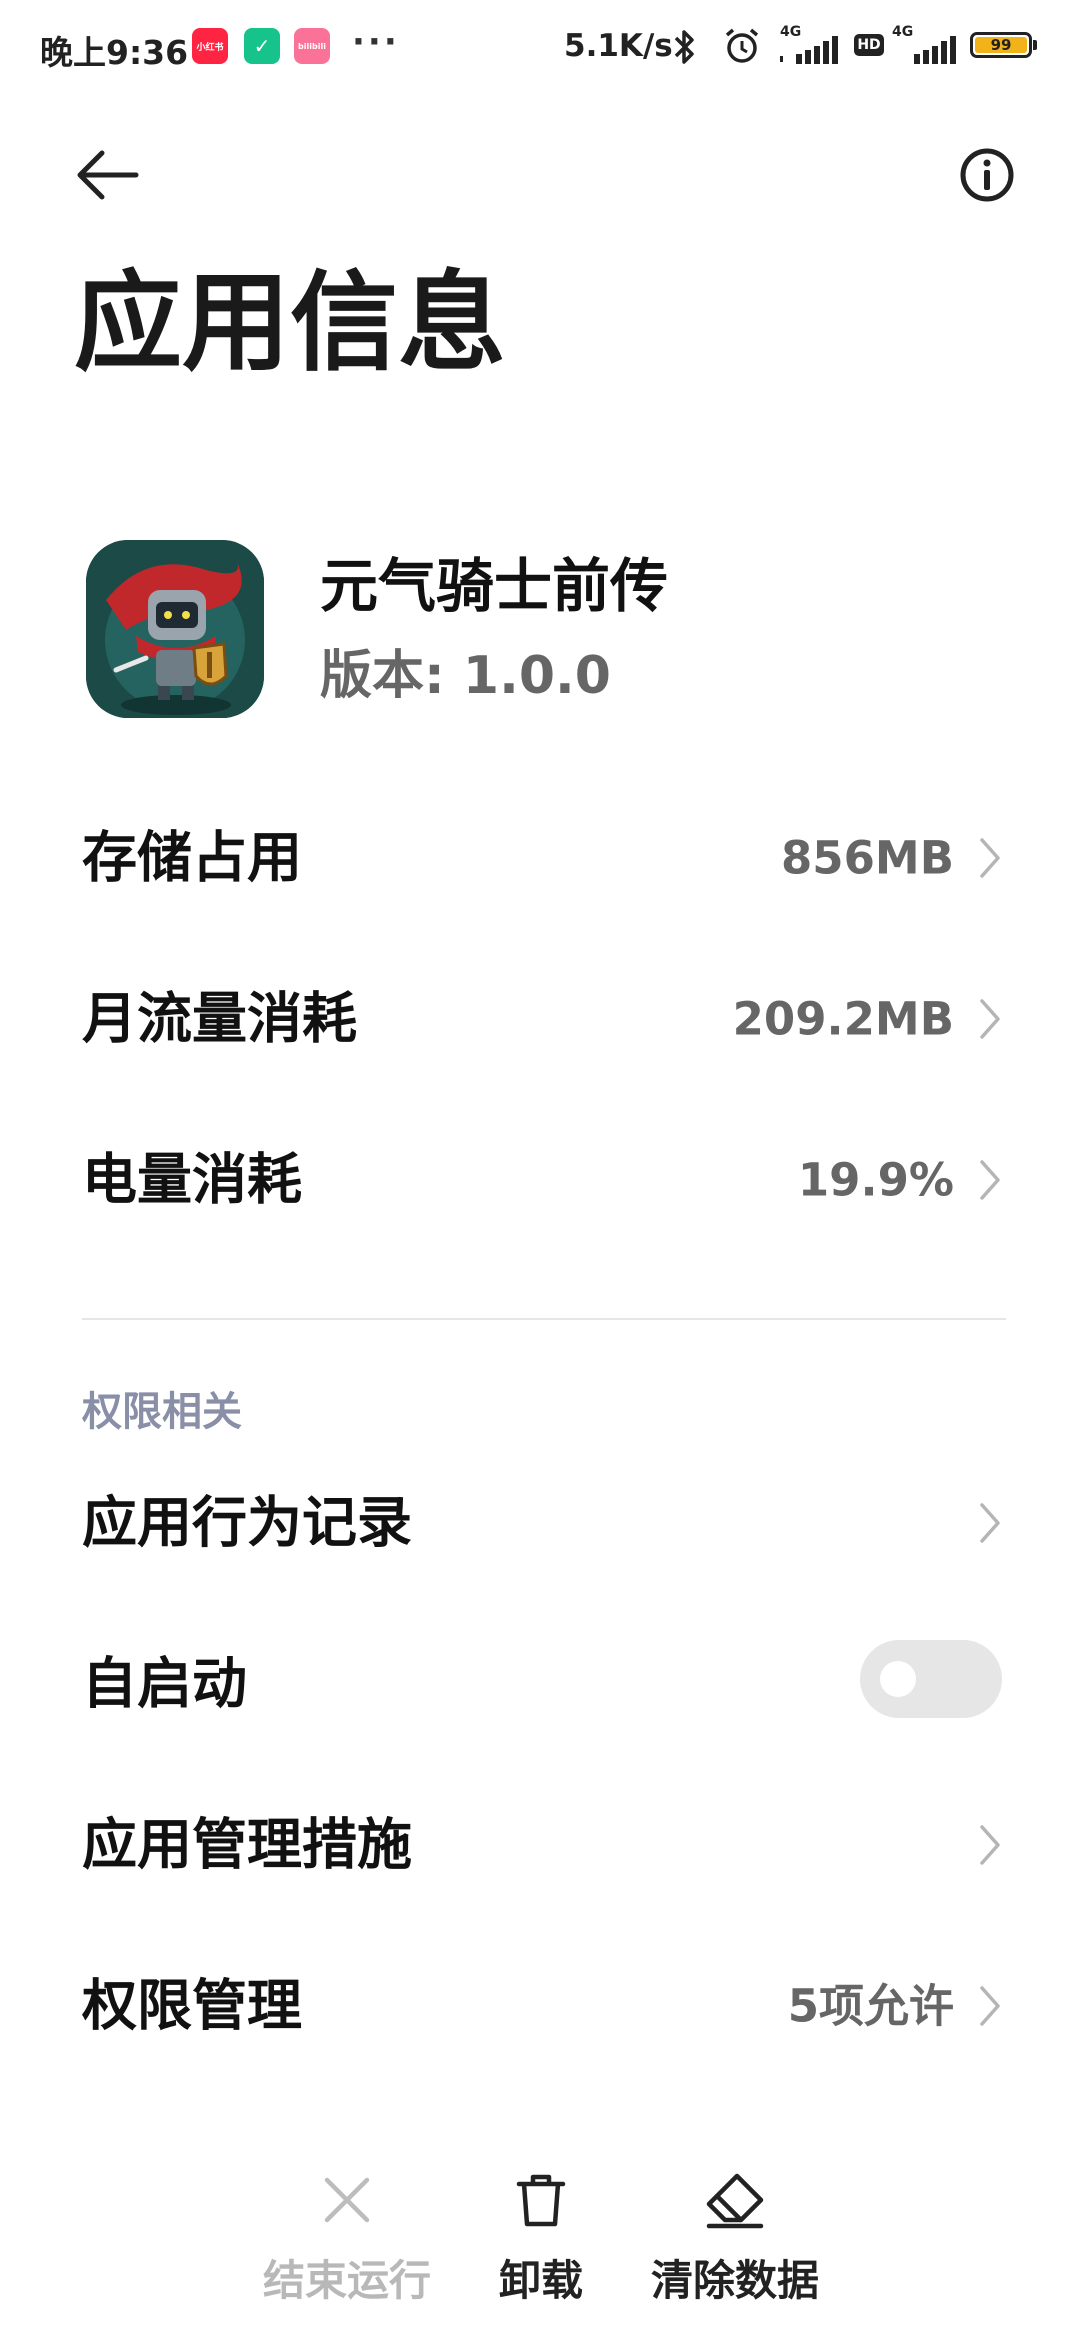 The width and height of the screenshot is (1080, 2340). I want to click on permission-management-label: 权限管理, so click(192, 2005).